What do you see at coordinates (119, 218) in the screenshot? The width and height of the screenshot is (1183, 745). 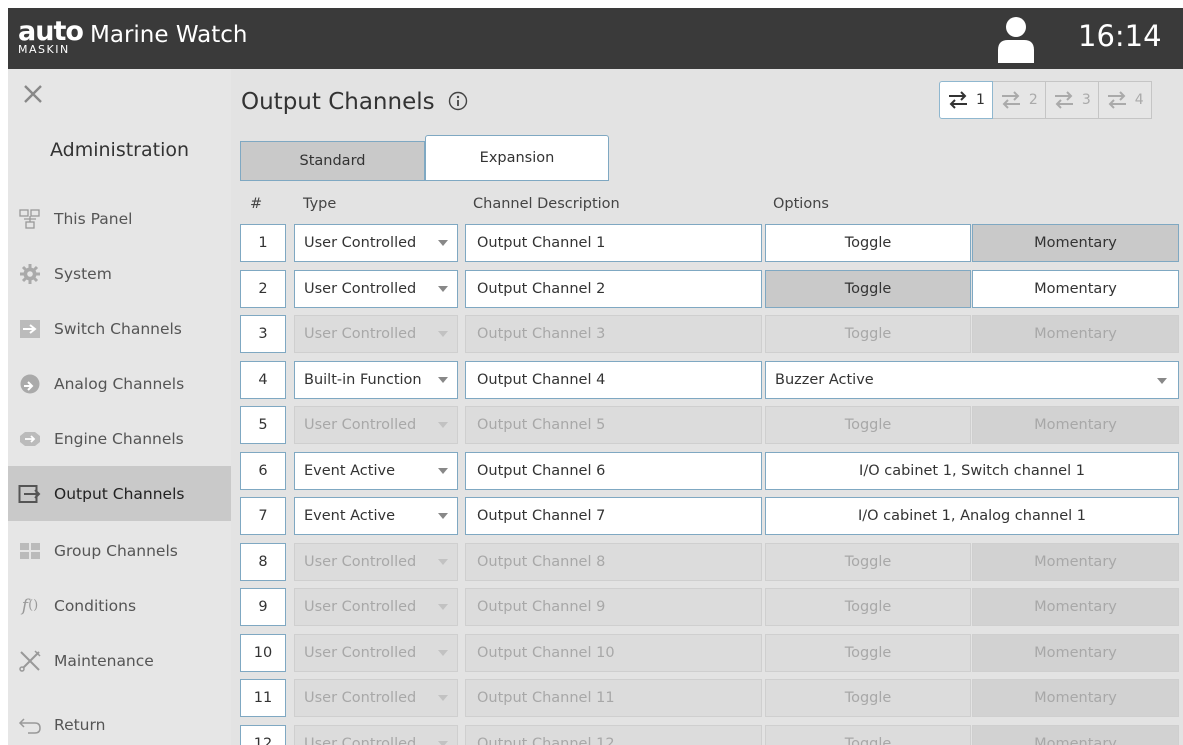 I see `sidebar-item-this-panel: This Panel` at bounding box center [119, 218].